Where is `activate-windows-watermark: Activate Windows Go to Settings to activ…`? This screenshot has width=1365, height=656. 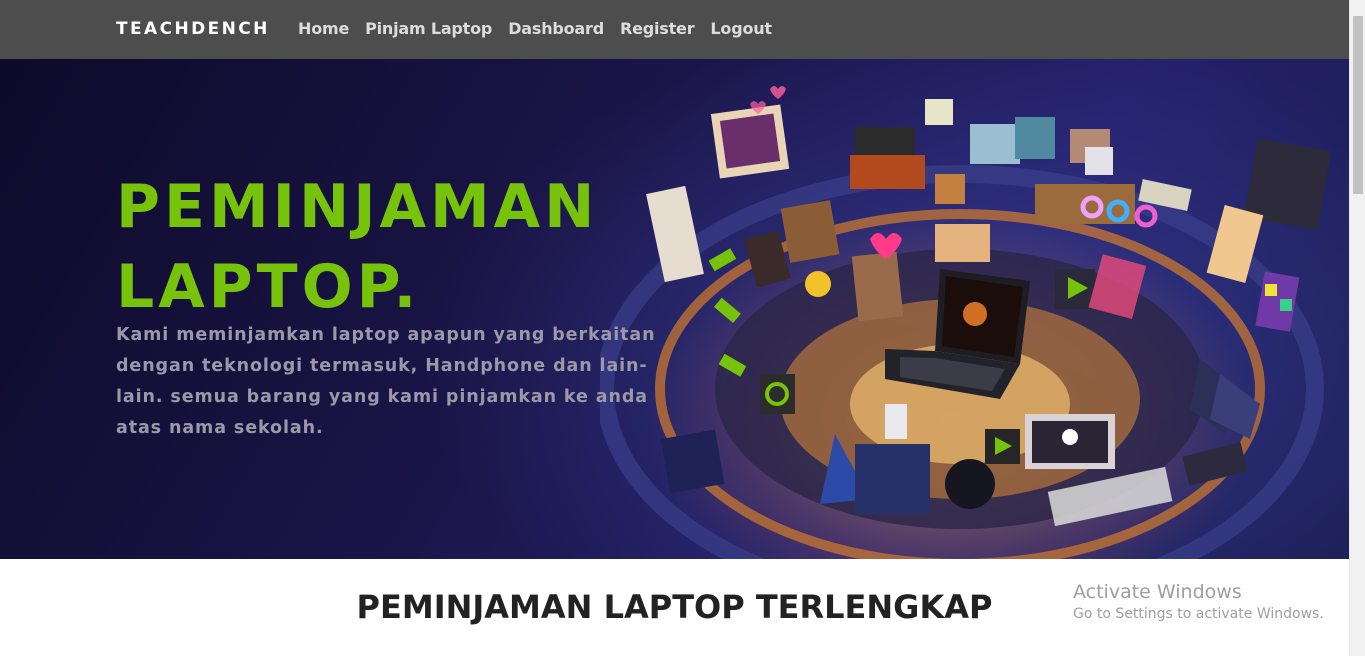 activate-windows-watermark: Activate Windows Go to Settings to activ… is located at coordinates (1198, 602).